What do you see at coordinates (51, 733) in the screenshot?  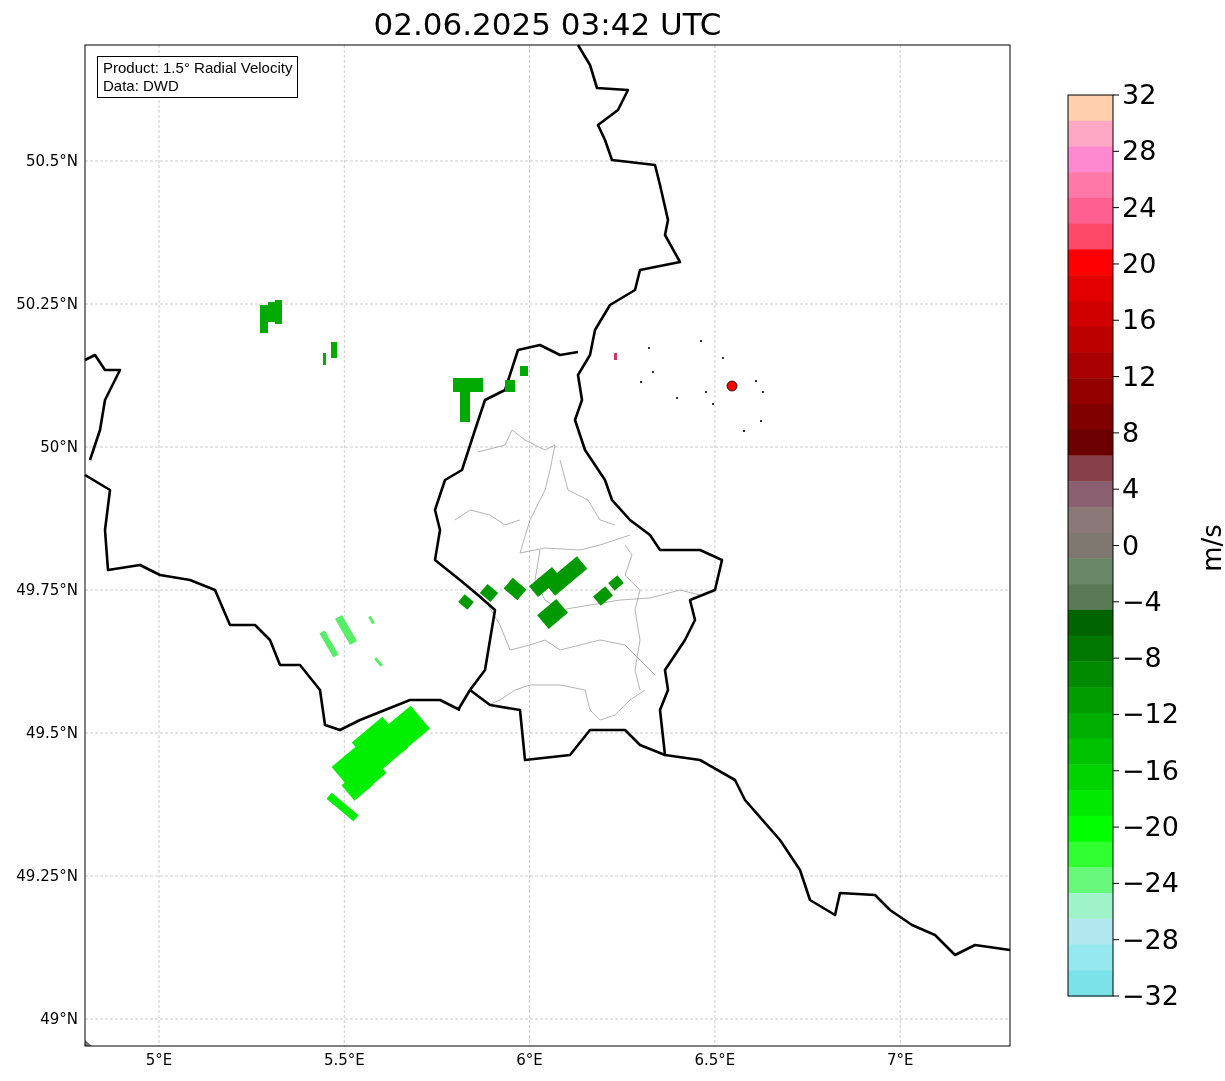 I see `latitude-label: 49.5°N` at bounding box center [51, 733].